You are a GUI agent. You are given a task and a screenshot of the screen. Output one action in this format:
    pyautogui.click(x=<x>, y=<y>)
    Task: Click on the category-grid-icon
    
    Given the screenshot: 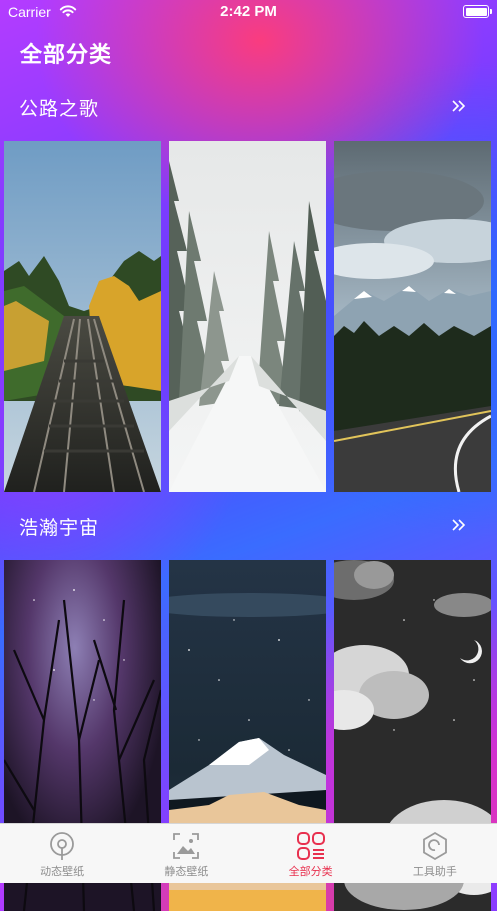 What is the action you would take?
    pyautogui.click(x=310, y=846)
    